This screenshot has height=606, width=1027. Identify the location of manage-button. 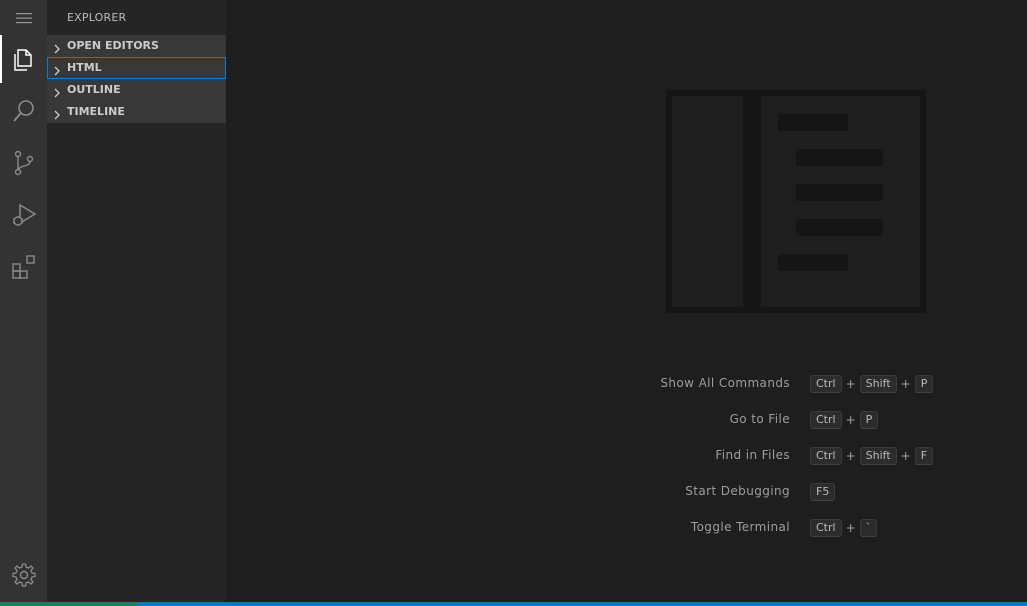
(23, 575).